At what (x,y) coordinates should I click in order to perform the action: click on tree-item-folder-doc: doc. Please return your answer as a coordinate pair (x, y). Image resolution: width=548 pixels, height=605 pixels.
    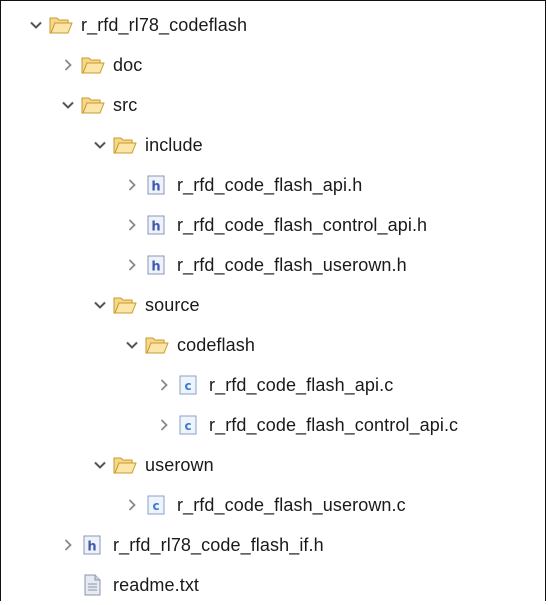
    Looking at the image, I should click on (273, 65).